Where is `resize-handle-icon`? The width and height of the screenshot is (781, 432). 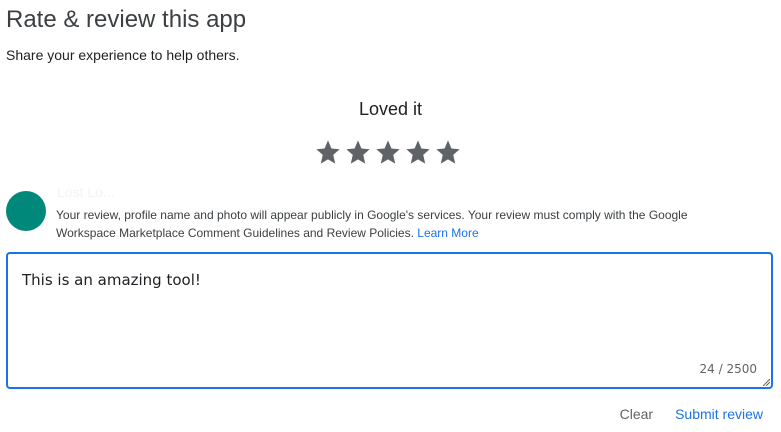 resize-handle-icon is located at coordinates (766, 382).